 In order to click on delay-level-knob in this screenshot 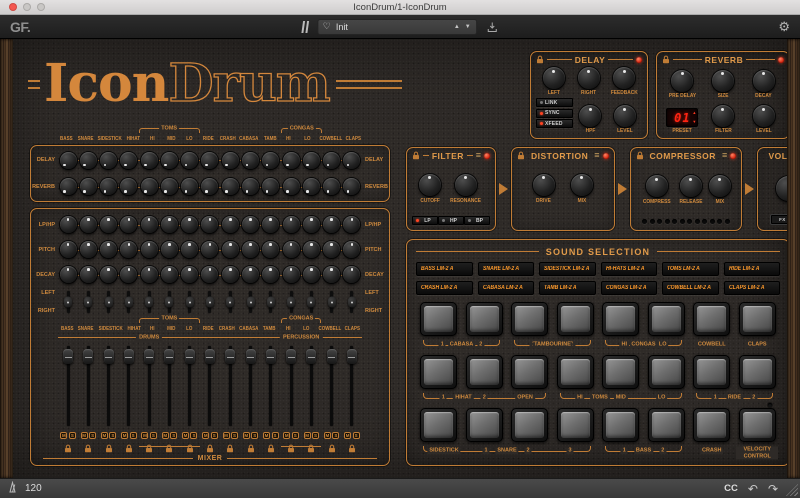, I will do `click(624, 116)`.